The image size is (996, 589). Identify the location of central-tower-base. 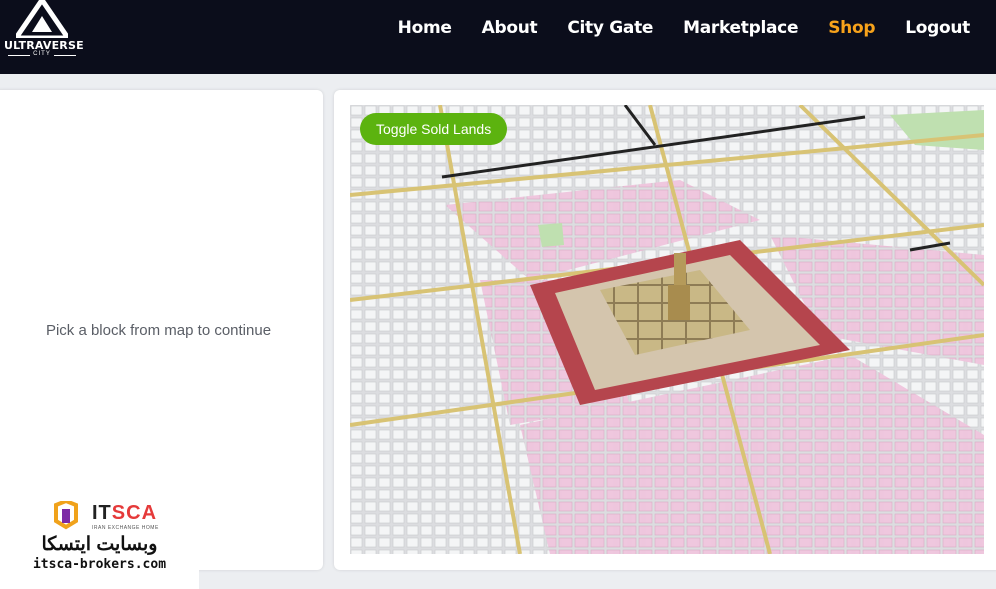
(679, 302).